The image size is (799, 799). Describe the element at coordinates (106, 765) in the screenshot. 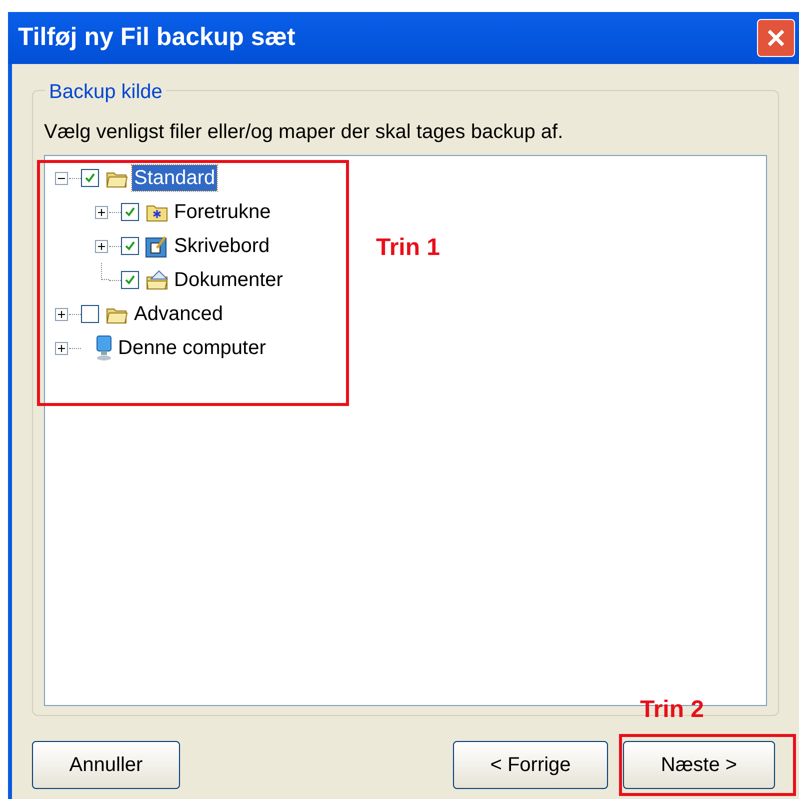

I see `cancel-button: Annuller` at that location.